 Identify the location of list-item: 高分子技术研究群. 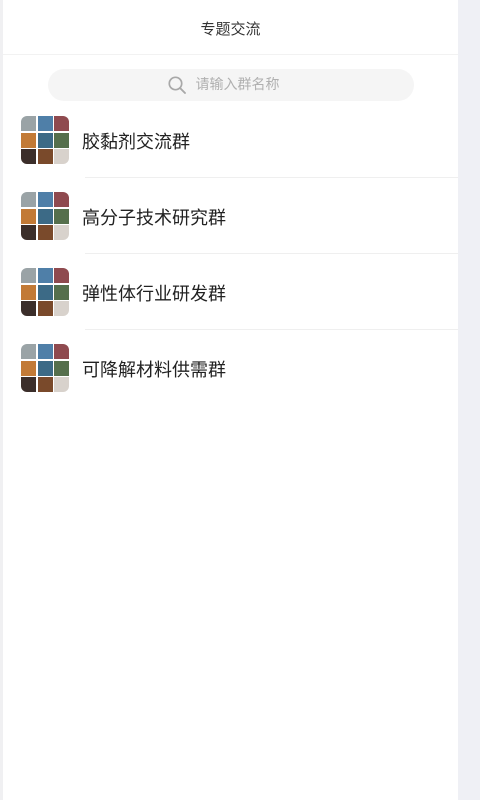
(230, 216).